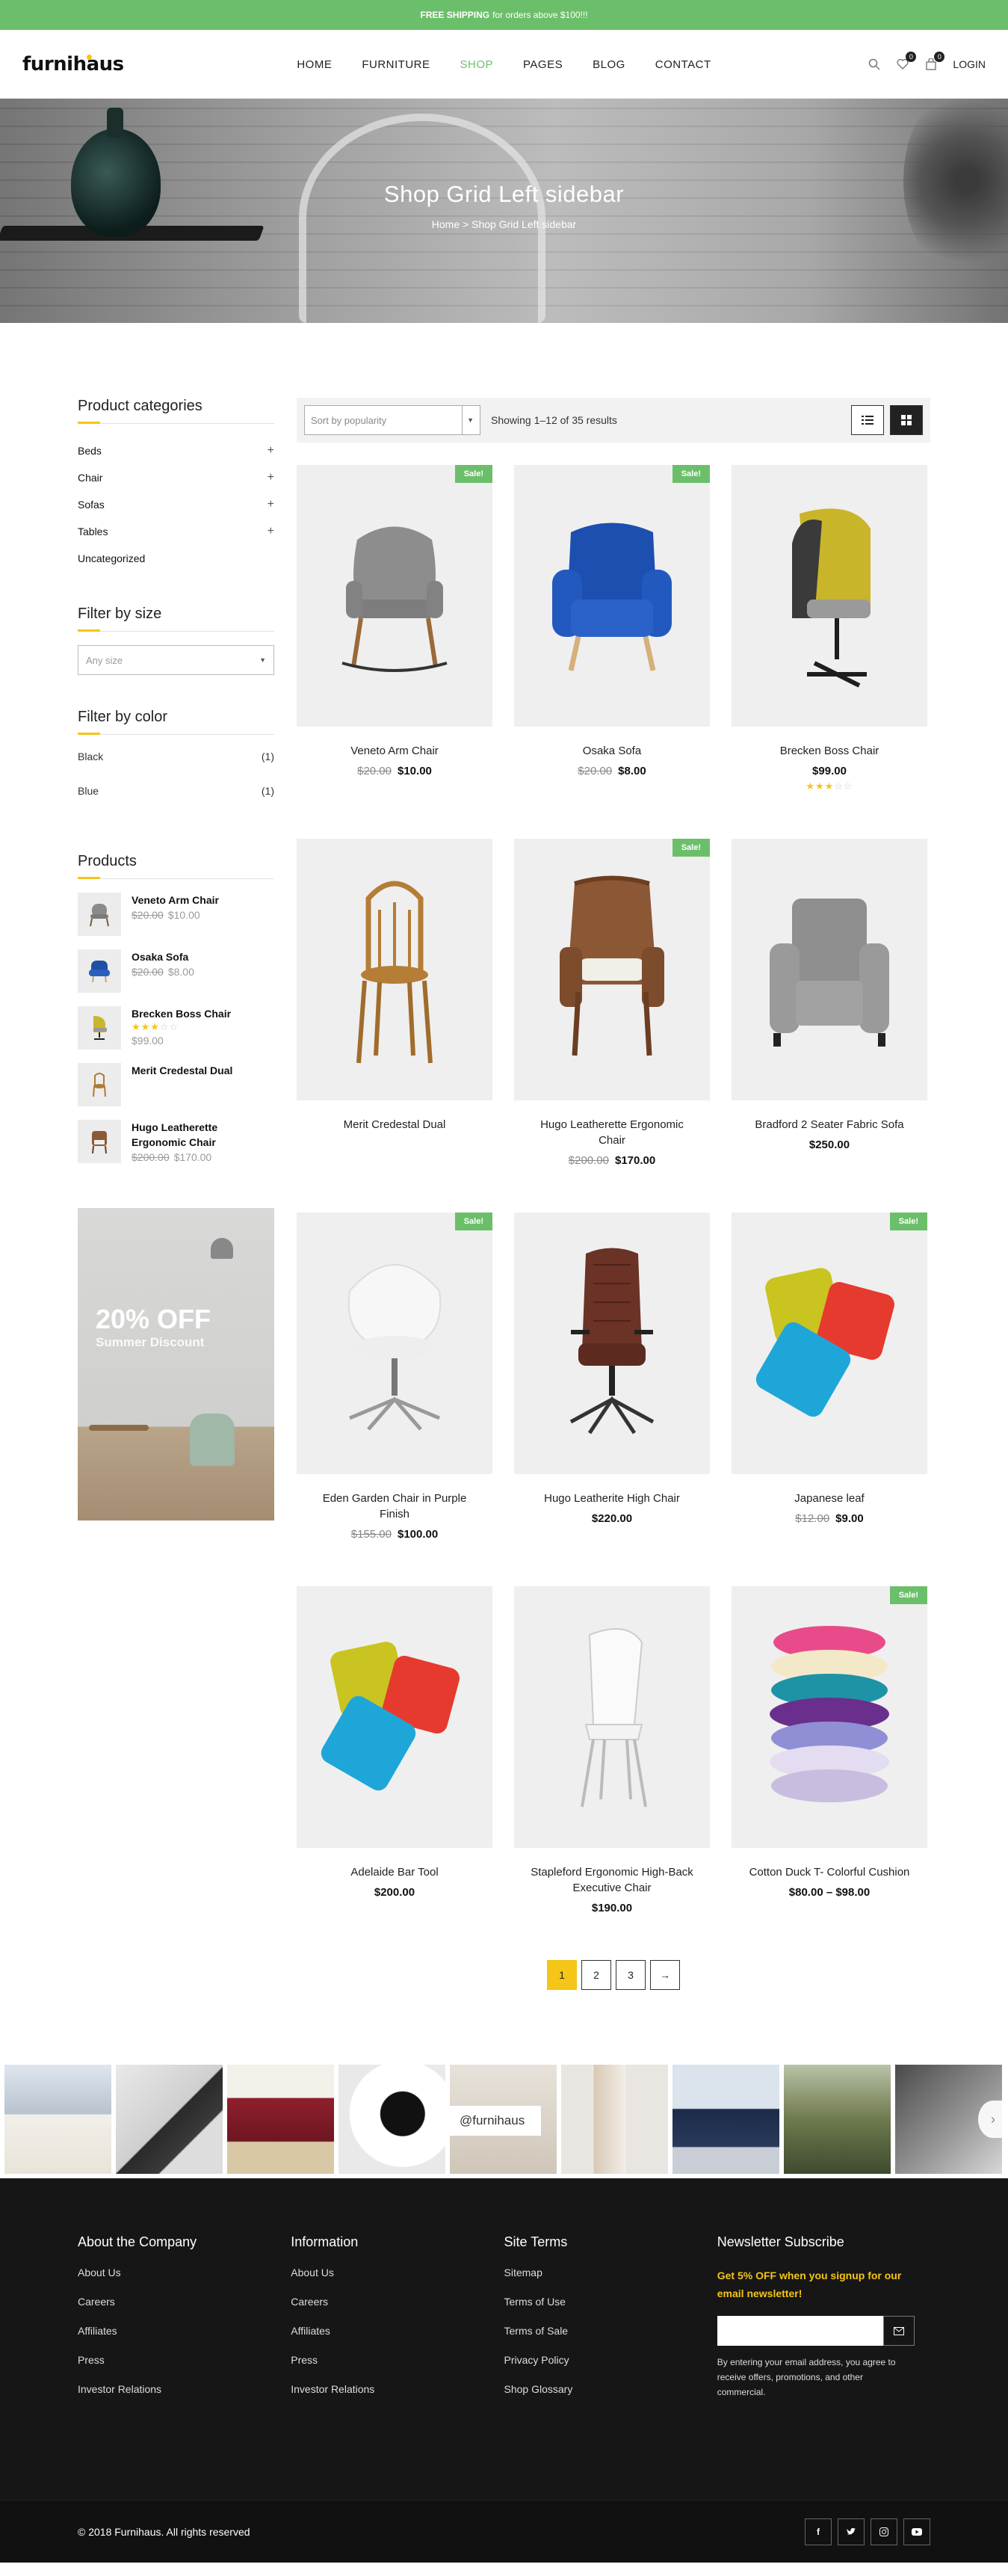 The width and height of the screenshot is (1008, 2576). I want to click on product-card: Brecken Boss Chair $99.00 ★★★☆☆, so click(829, 652).